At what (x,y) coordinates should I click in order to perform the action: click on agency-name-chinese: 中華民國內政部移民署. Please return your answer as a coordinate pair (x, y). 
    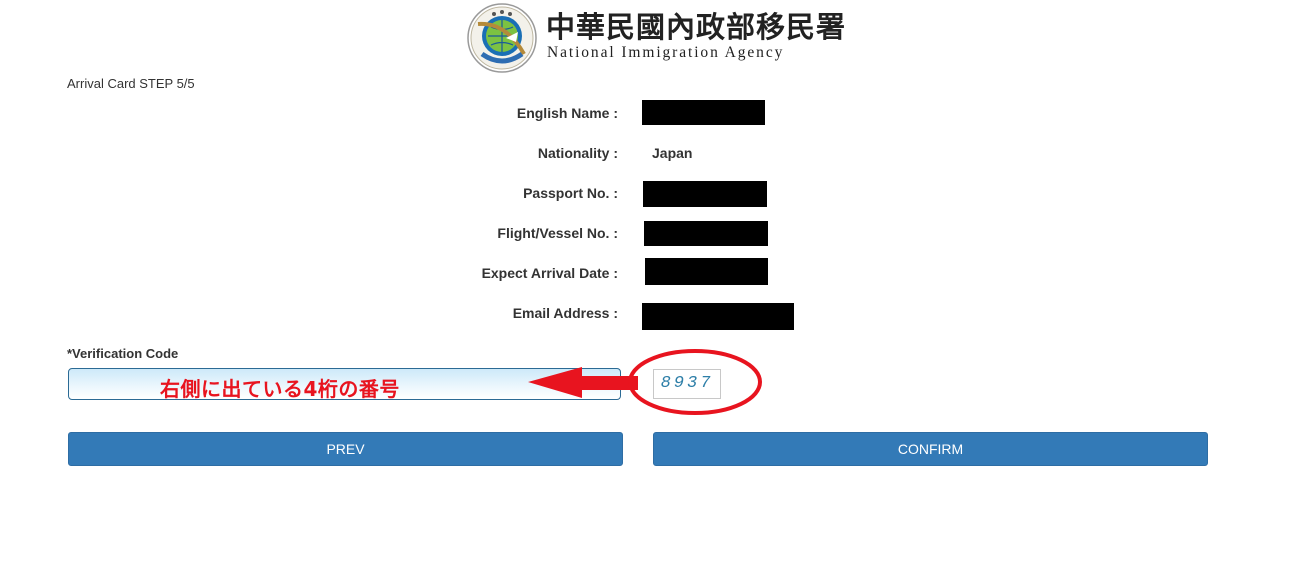
    Looking at the image, I should click on (696, 27).